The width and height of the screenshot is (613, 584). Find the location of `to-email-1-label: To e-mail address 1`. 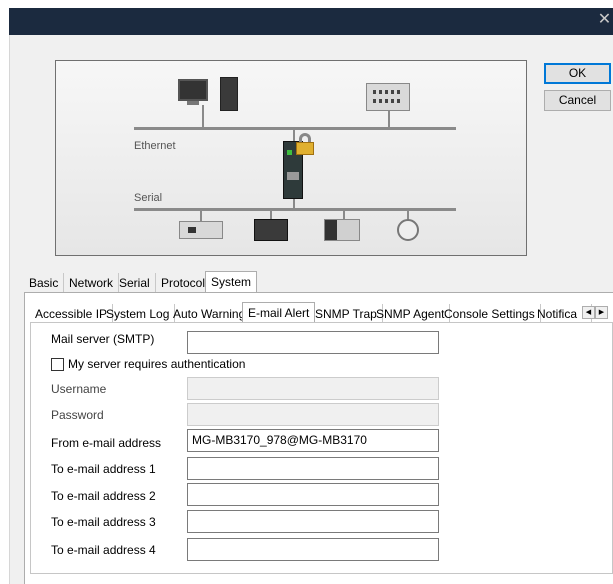

to-email-1-label: To e-mail address 1 is located at coordinates (103, 469).